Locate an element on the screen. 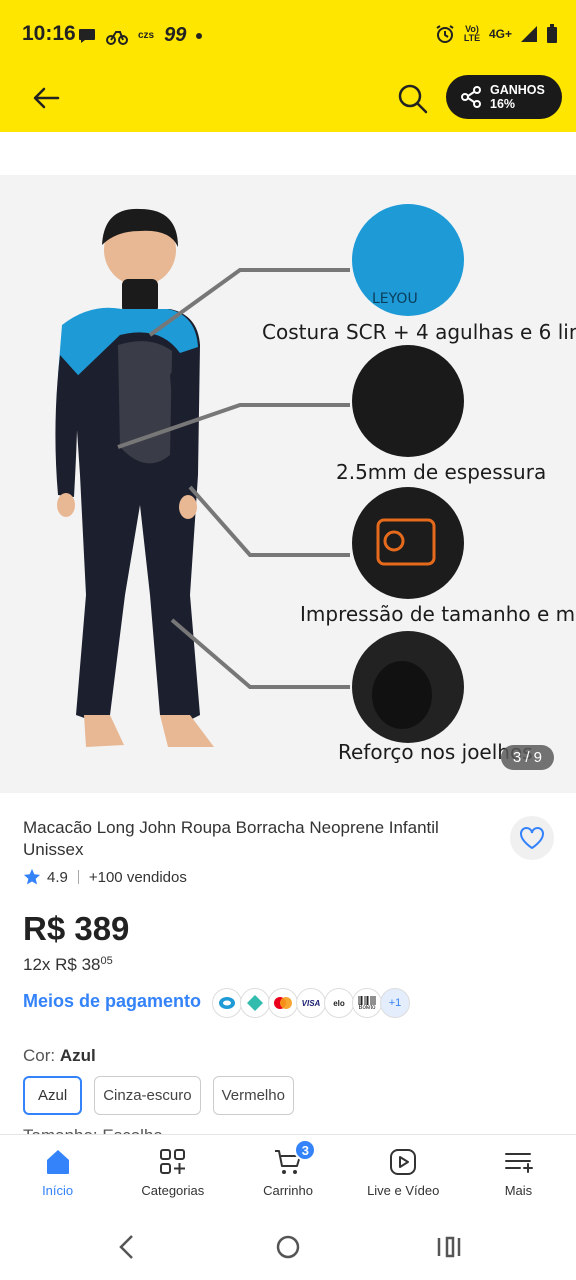  payment-icons: VISA elo Boleto +1 is located at coordinates (311, 1003).